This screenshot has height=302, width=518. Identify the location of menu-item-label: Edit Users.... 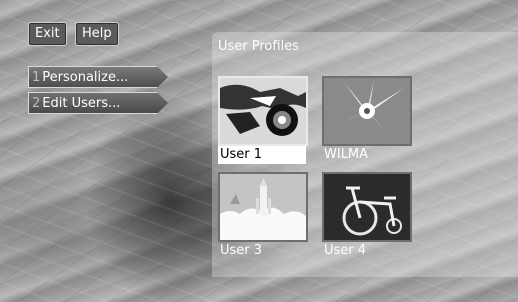
(81, 103).